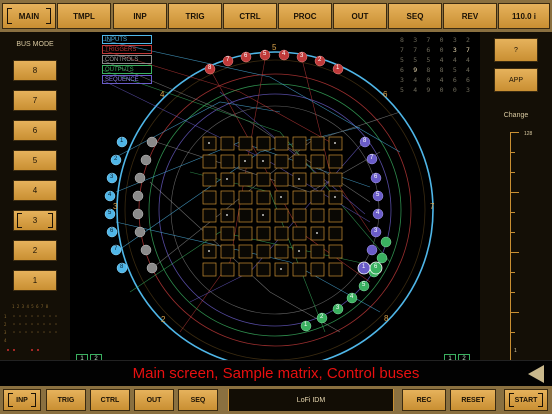  What do you see at coordinates (283, 54) in the screenshot?
I see `trigger-node-label: 4` at bounding box center [283, 54].